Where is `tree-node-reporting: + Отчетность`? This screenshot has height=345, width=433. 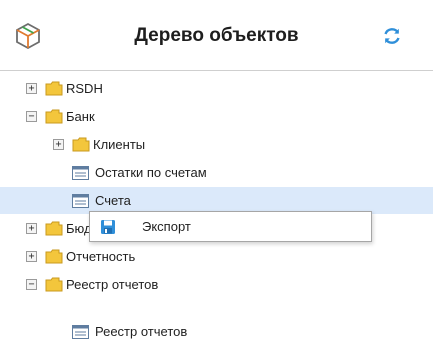
tree-node-reporting: + Отчетность is located at coordinates (216, 256).